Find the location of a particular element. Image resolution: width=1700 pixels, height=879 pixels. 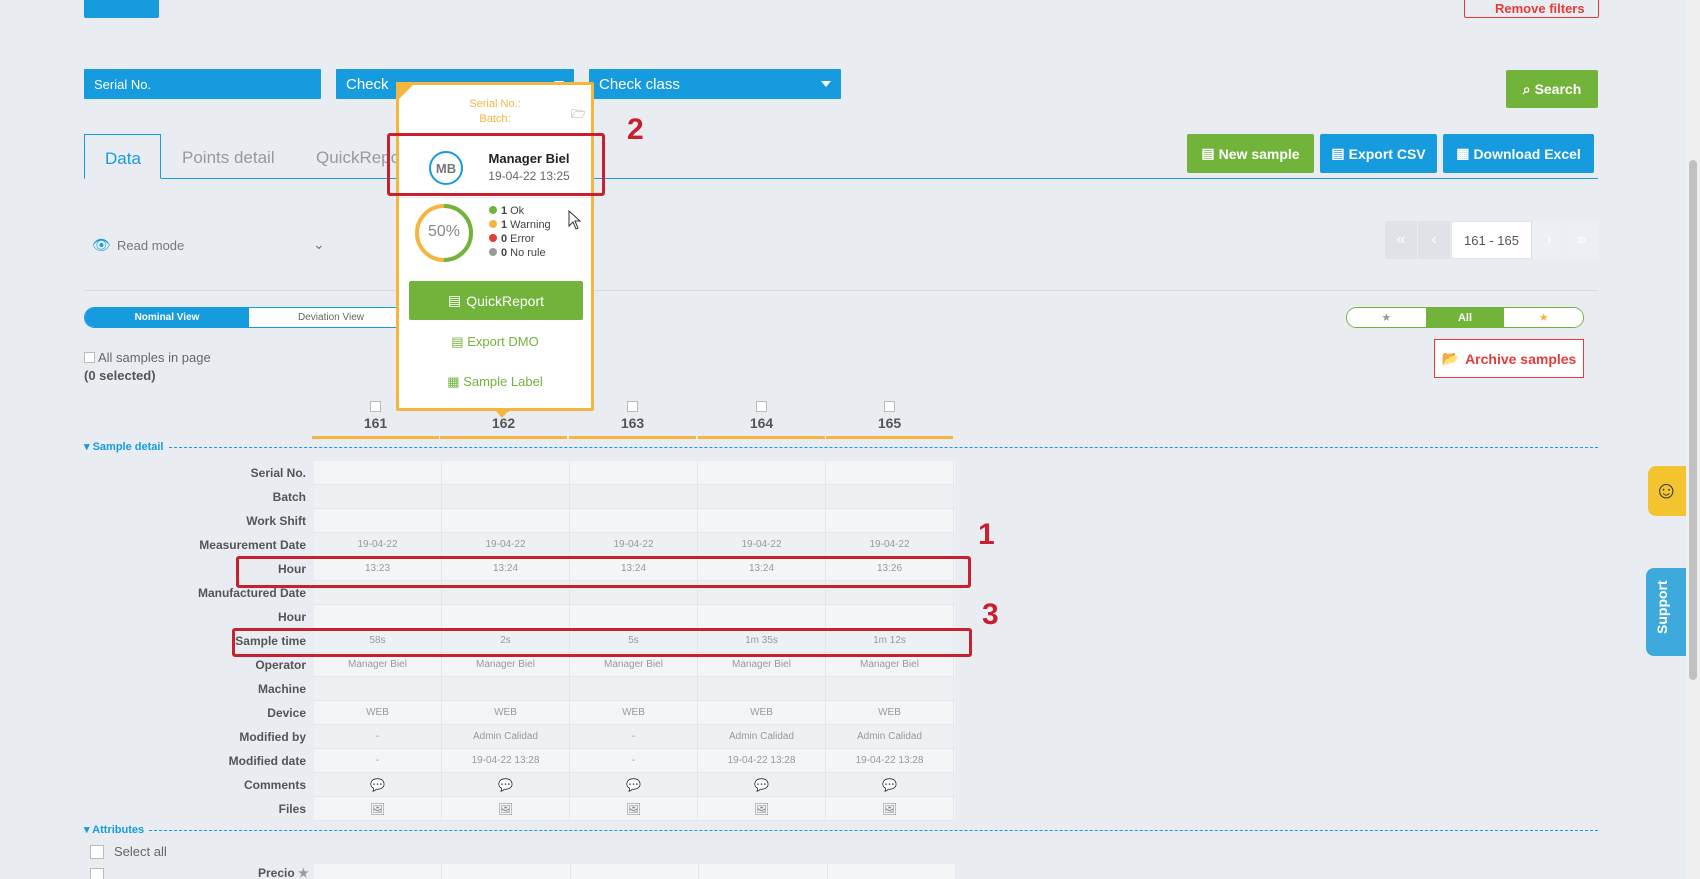

double-chevron-left-icon: « is located at coordinates (1401, 239).